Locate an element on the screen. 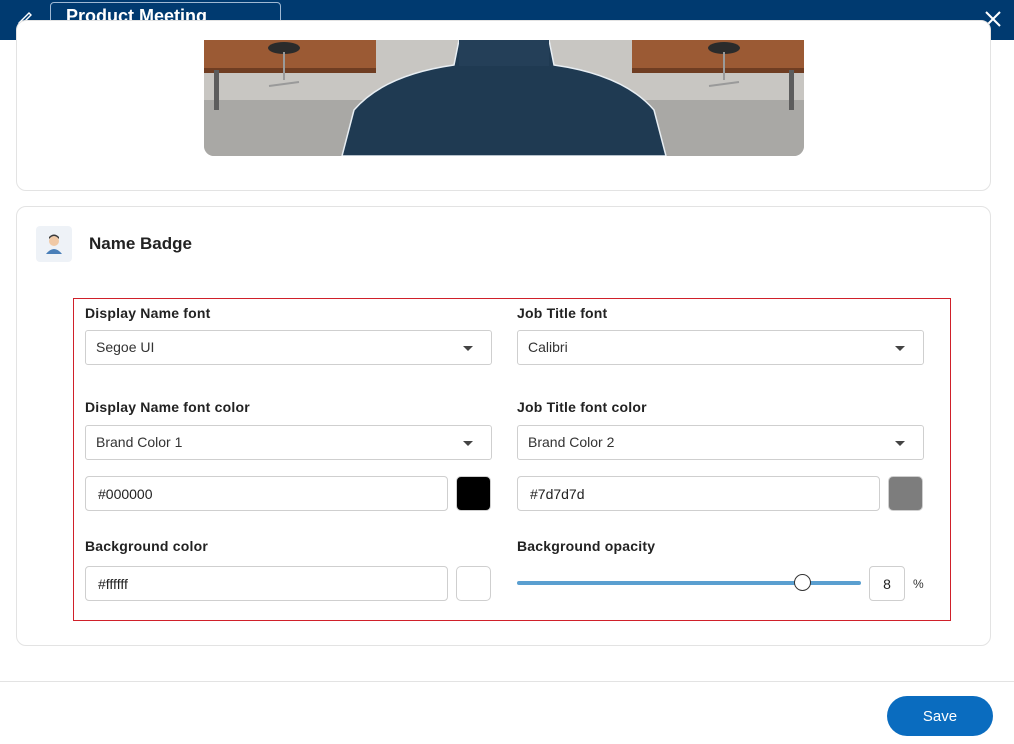 The height and width of the screenshot is (744, 1014). opacity-slider-handle is located at coordinates (802, 582).